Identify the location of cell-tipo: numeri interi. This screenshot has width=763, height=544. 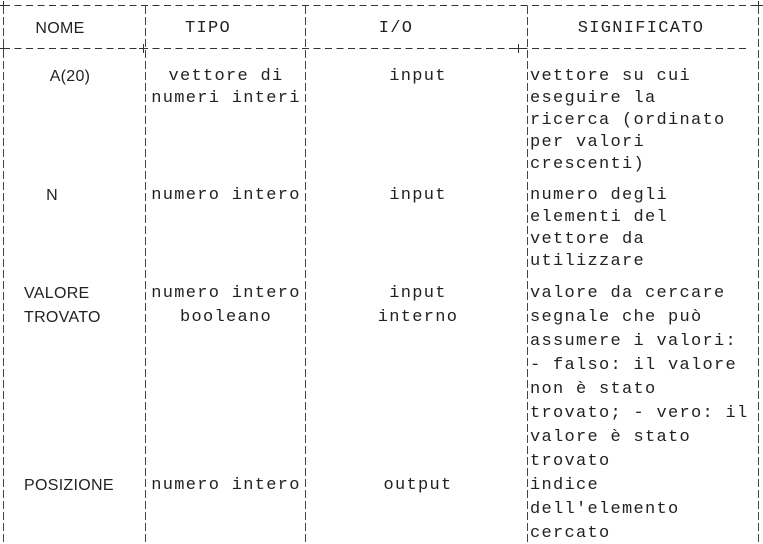
(226, 98).